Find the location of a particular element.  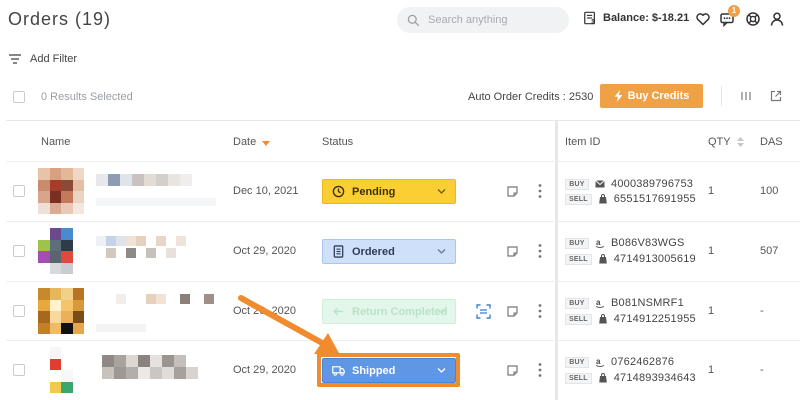

status-label: Pending is located at coordinates (374, 191).